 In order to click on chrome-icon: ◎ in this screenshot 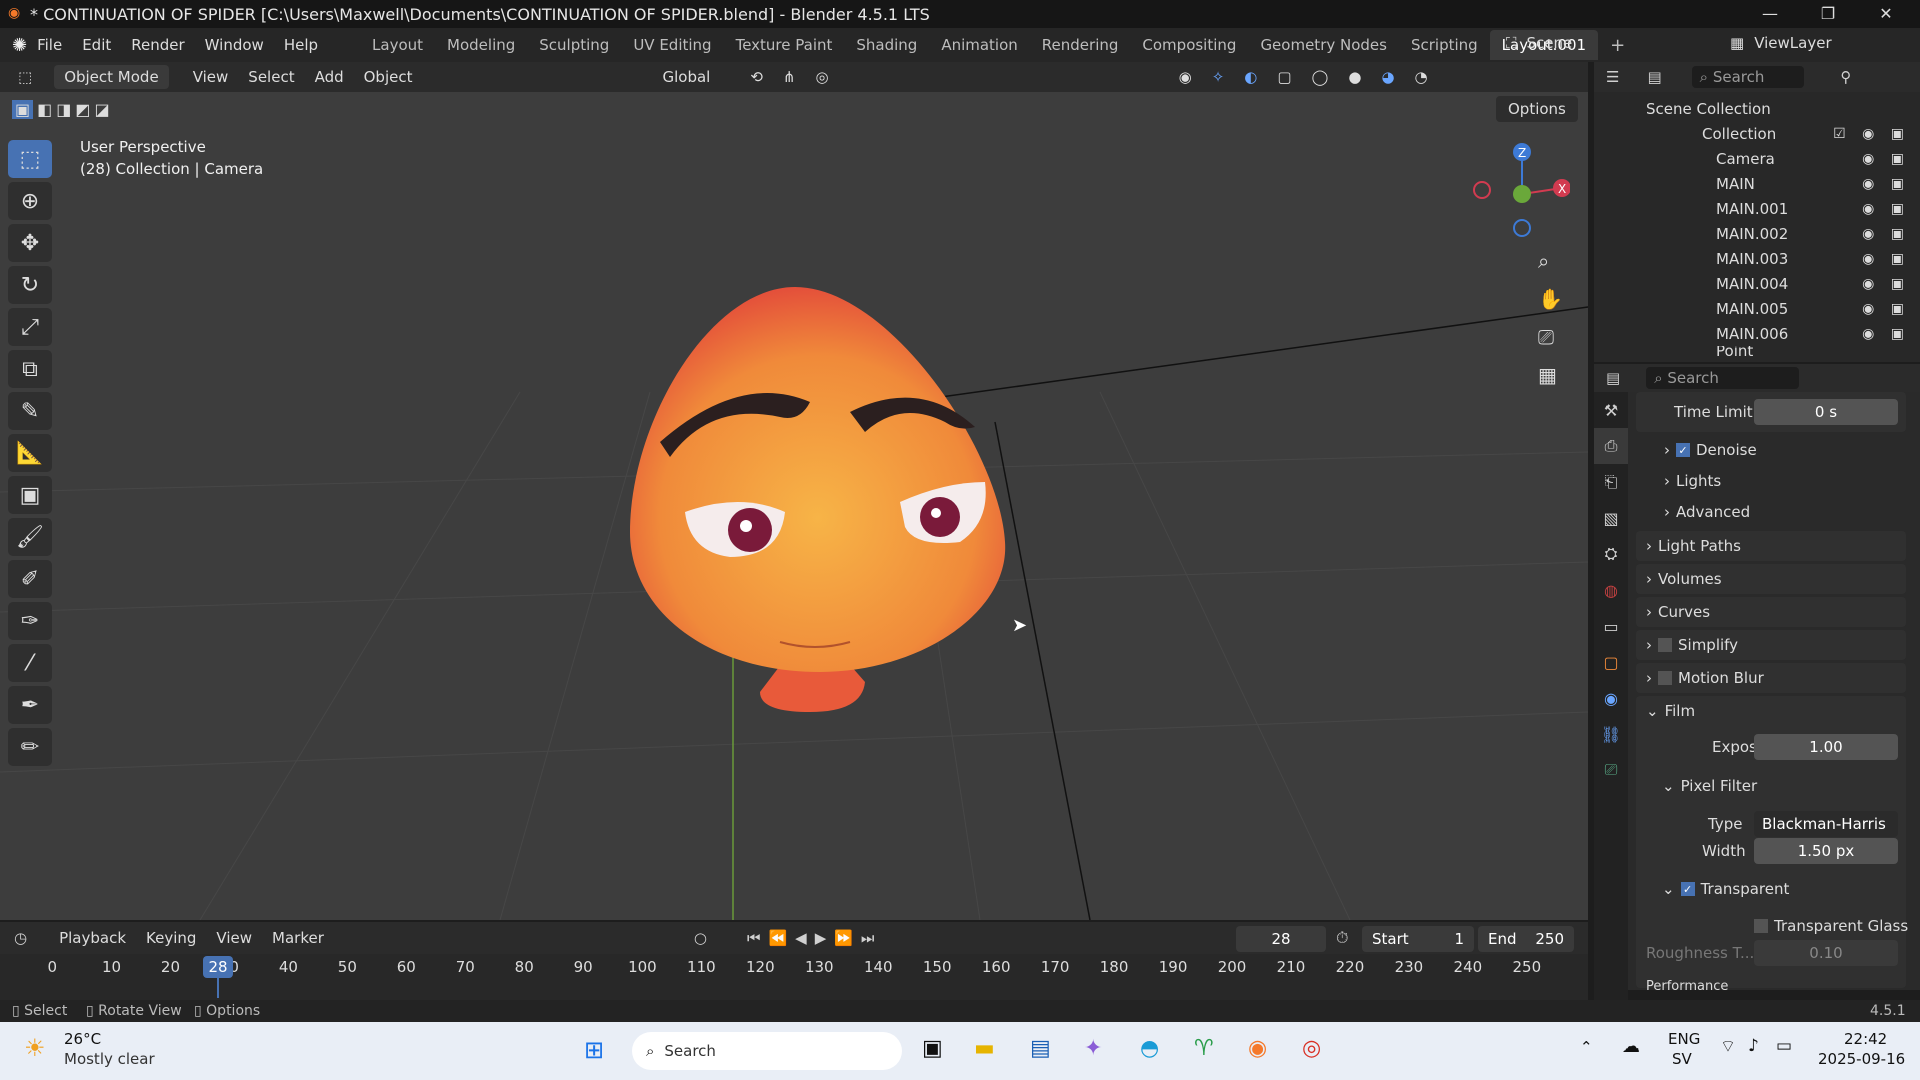, I will do `click(1311, 1048)`.